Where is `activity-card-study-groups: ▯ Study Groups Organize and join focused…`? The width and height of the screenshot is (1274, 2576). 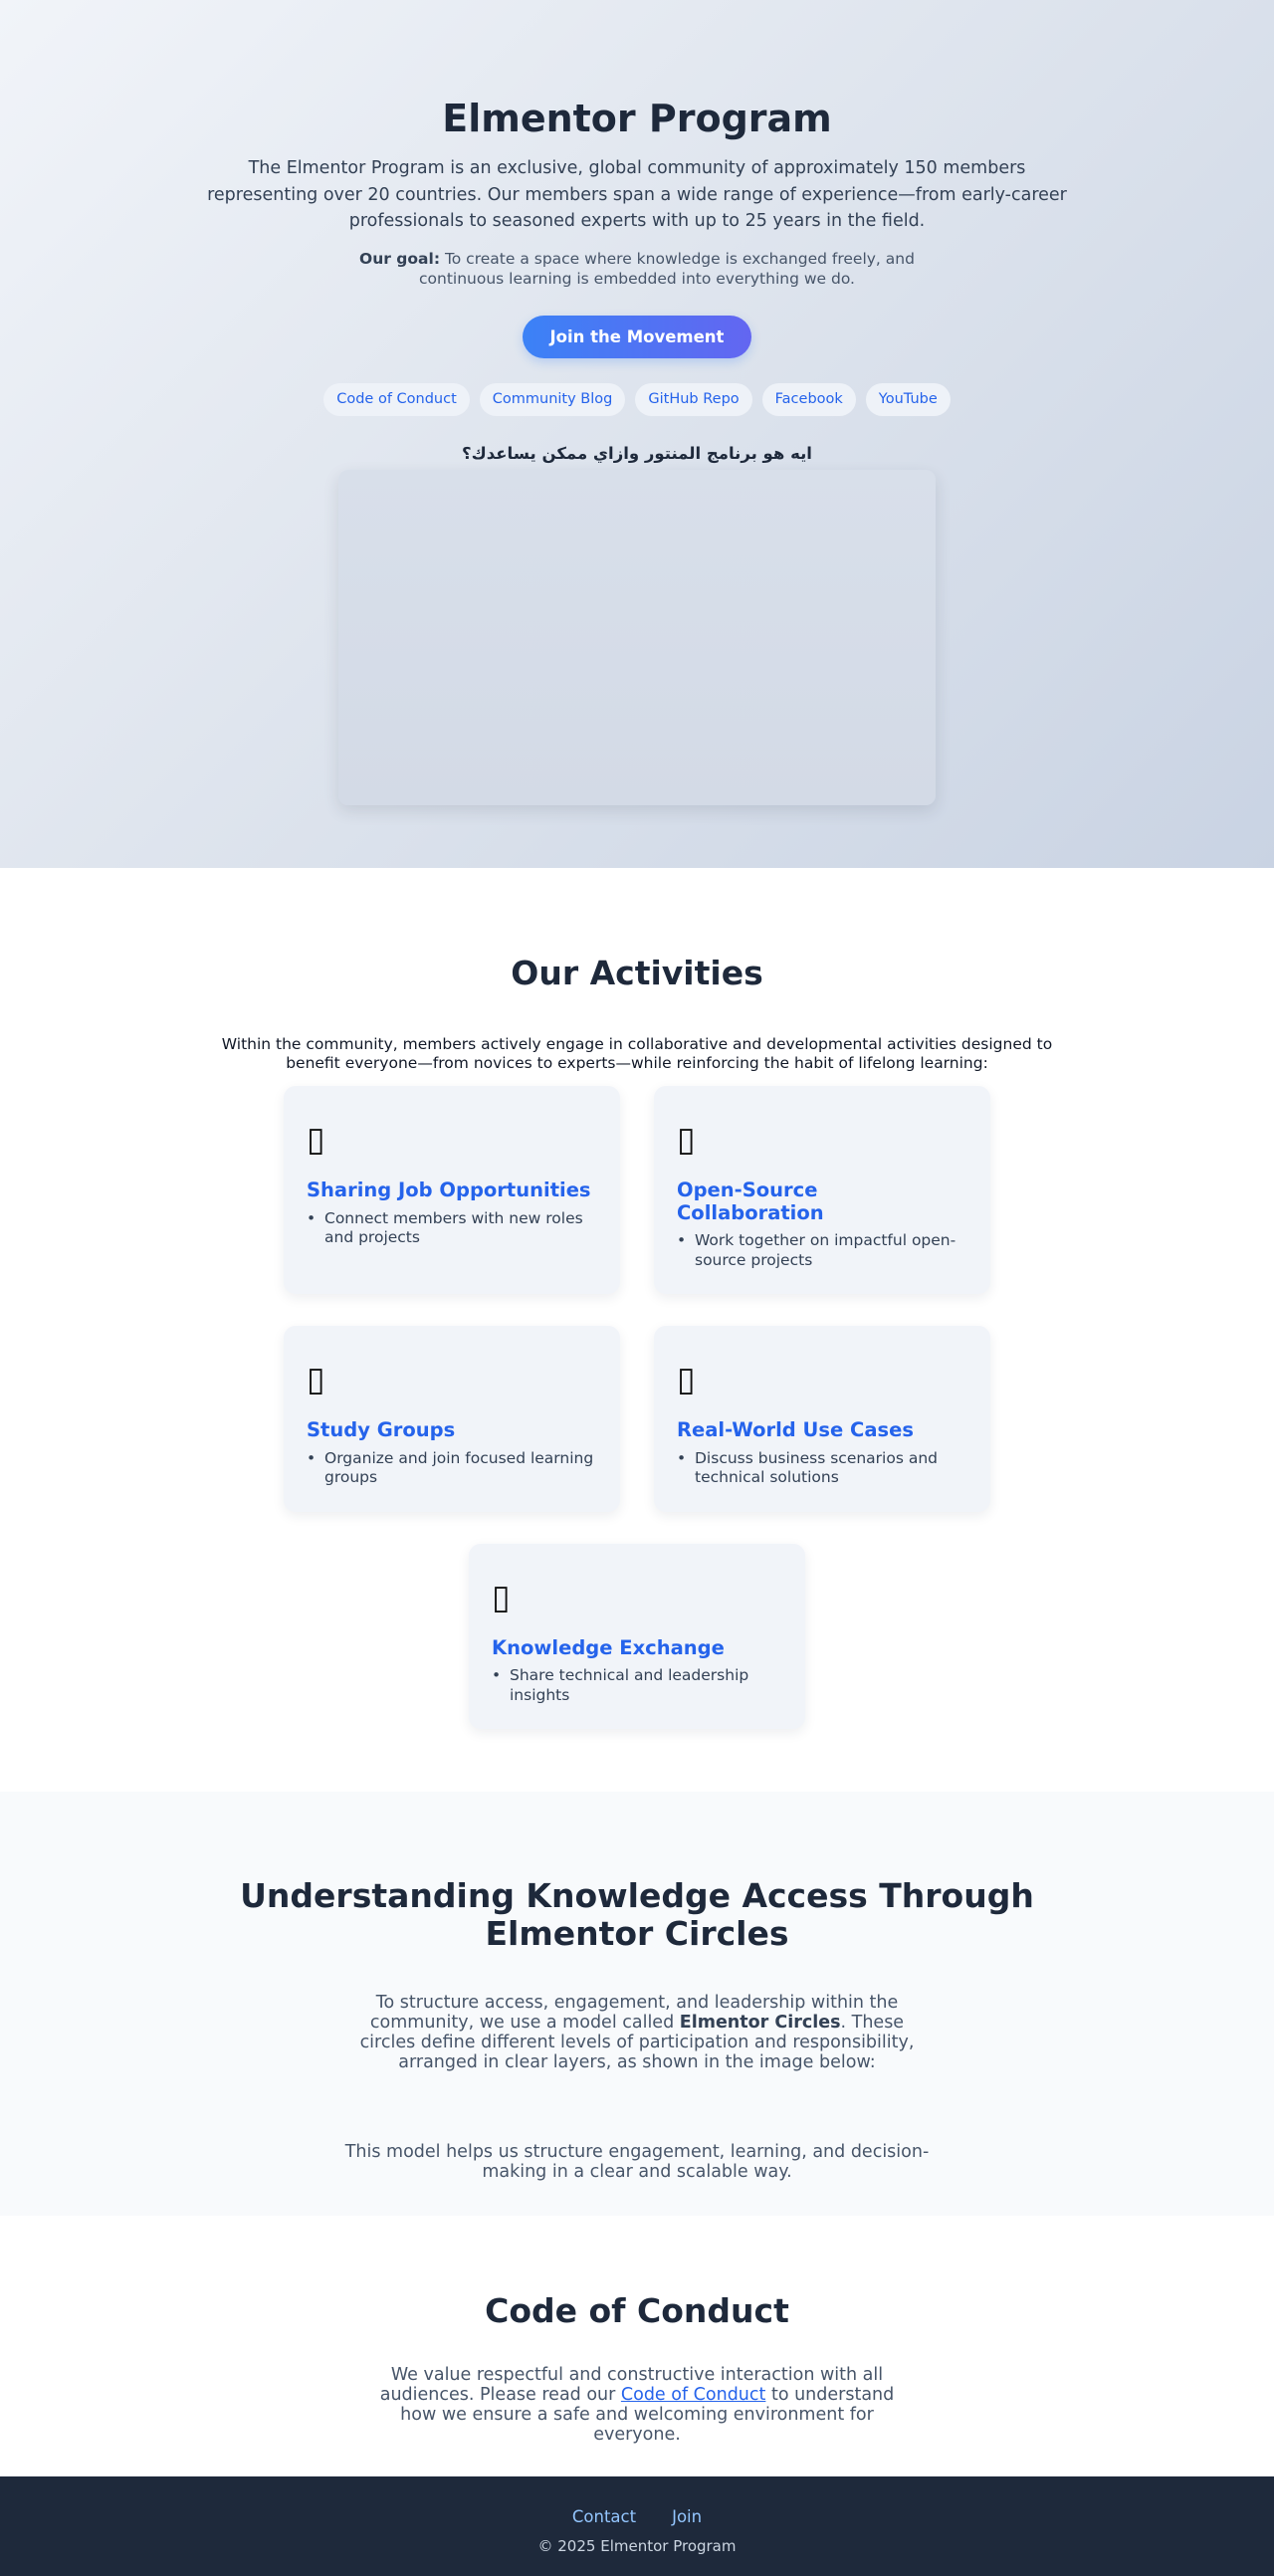 activity-card-study-groups: ▯ Study Groups Organize and join focused… is located at coordinates (452, 1419).